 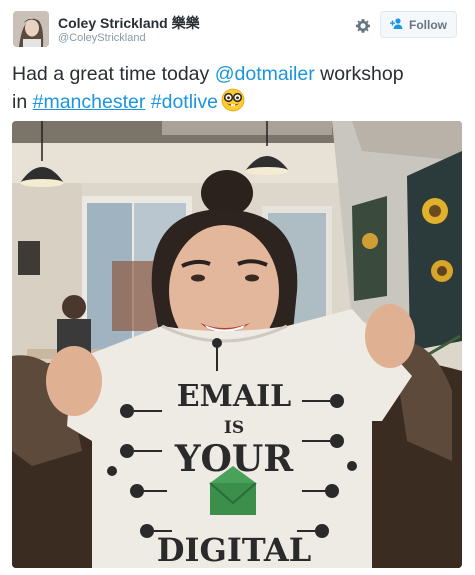 I want to click on shirt-text-digital: DIGITAL, so click(x=234, y=549).